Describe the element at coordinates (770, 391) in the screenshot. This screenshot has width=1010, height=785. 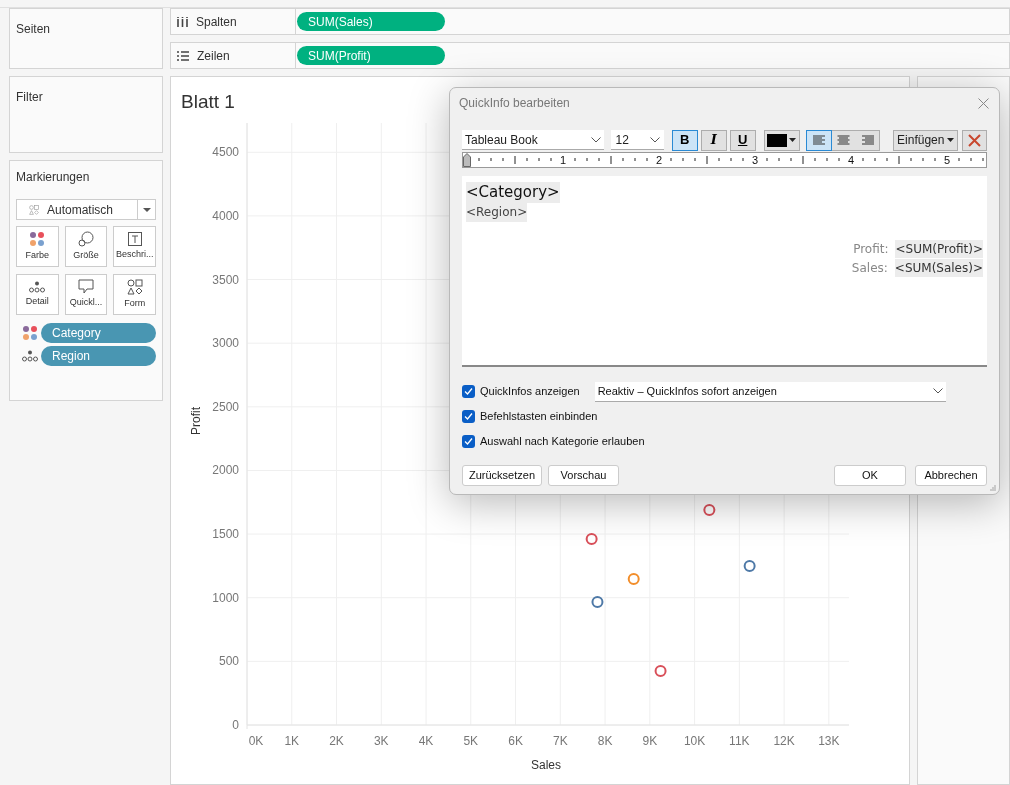
I see `tooltip-mode-dropdown: Reaktiv – QuickInfos sofort anzeigen` at that location.